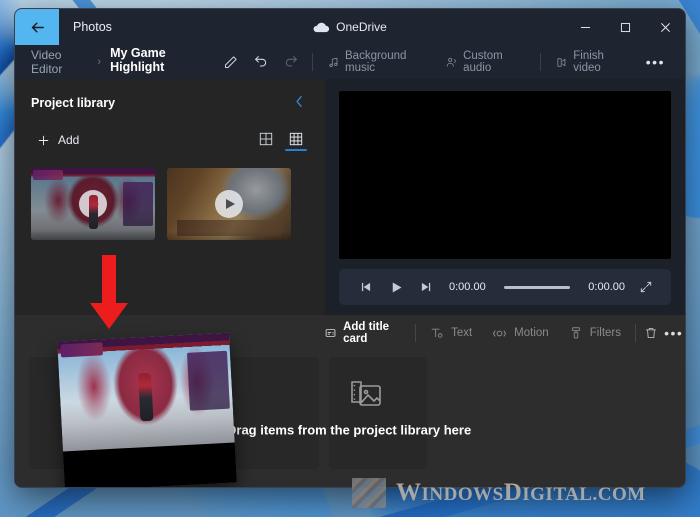 The height and width of the screenshot is (517, 700). I want to click on filters-icon, so click(575, 333).